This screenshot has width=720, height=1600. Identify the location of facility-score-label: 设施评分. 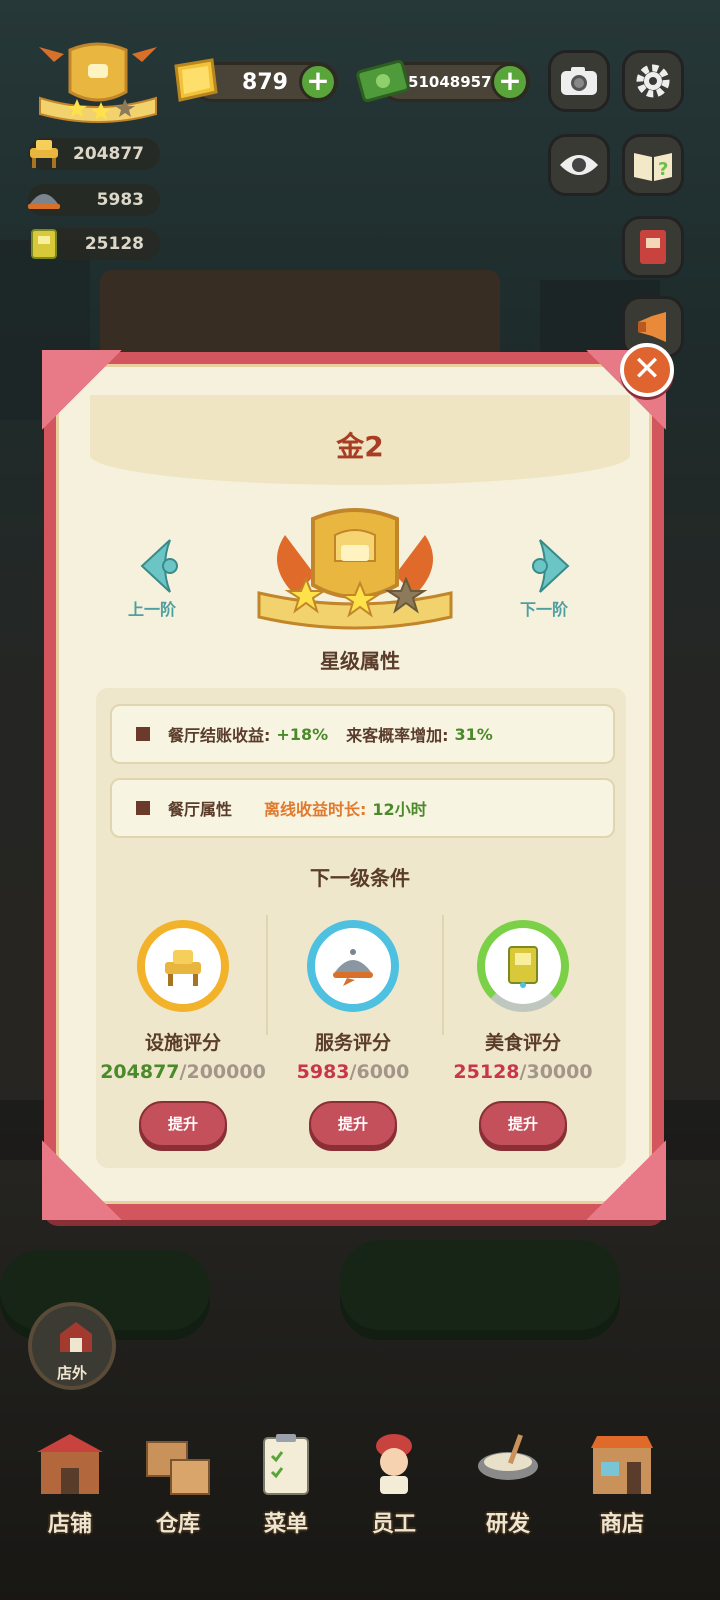
(182, 1043).